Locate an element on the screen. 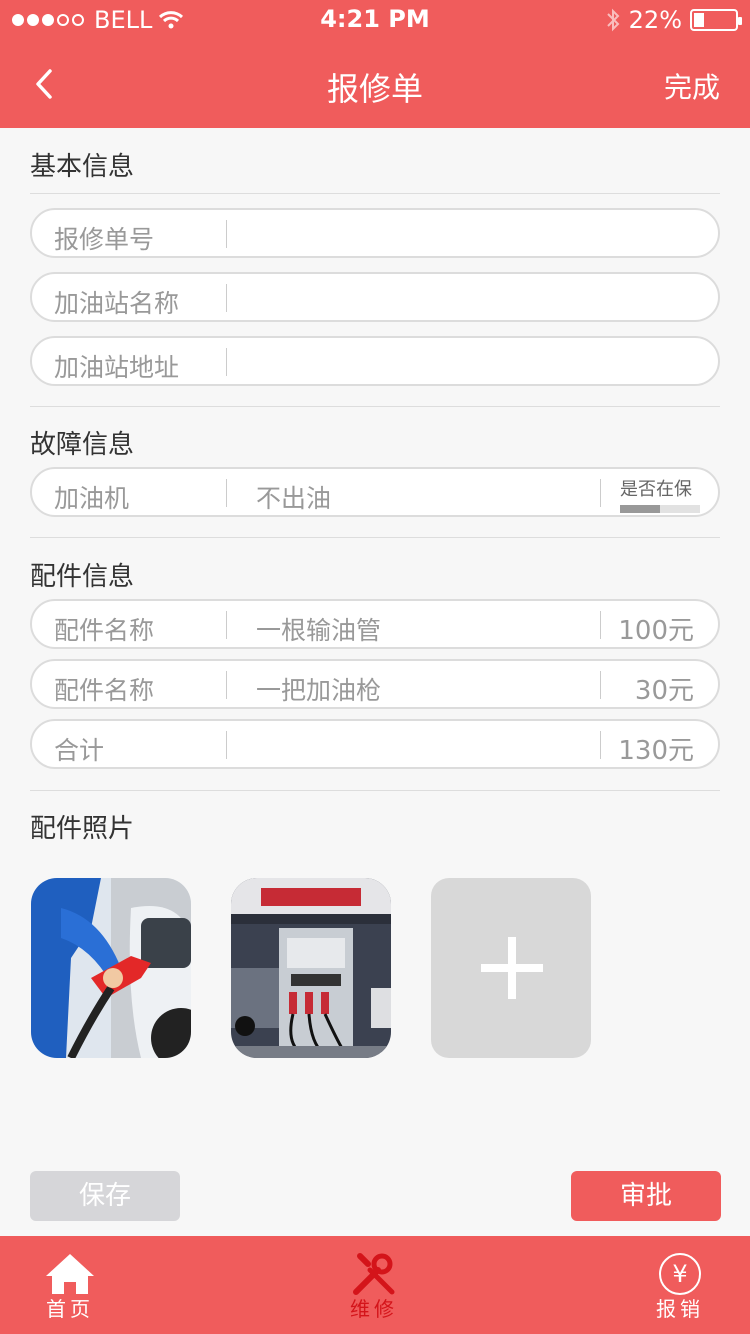  part-amount: 30元 is located at coordinates (664, 691).